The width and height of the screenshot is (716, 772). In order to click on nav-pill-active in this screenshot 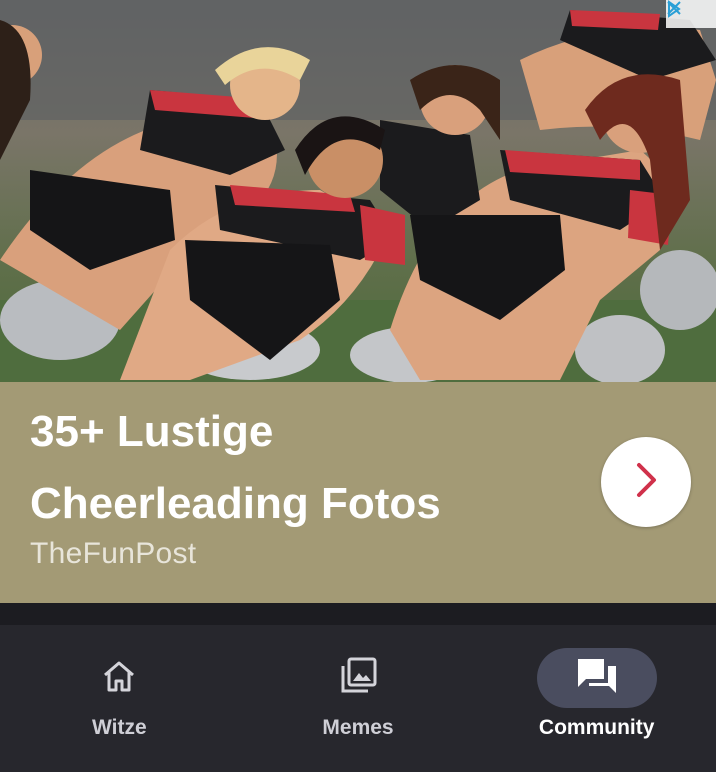, I will do `click(596, 678)`.